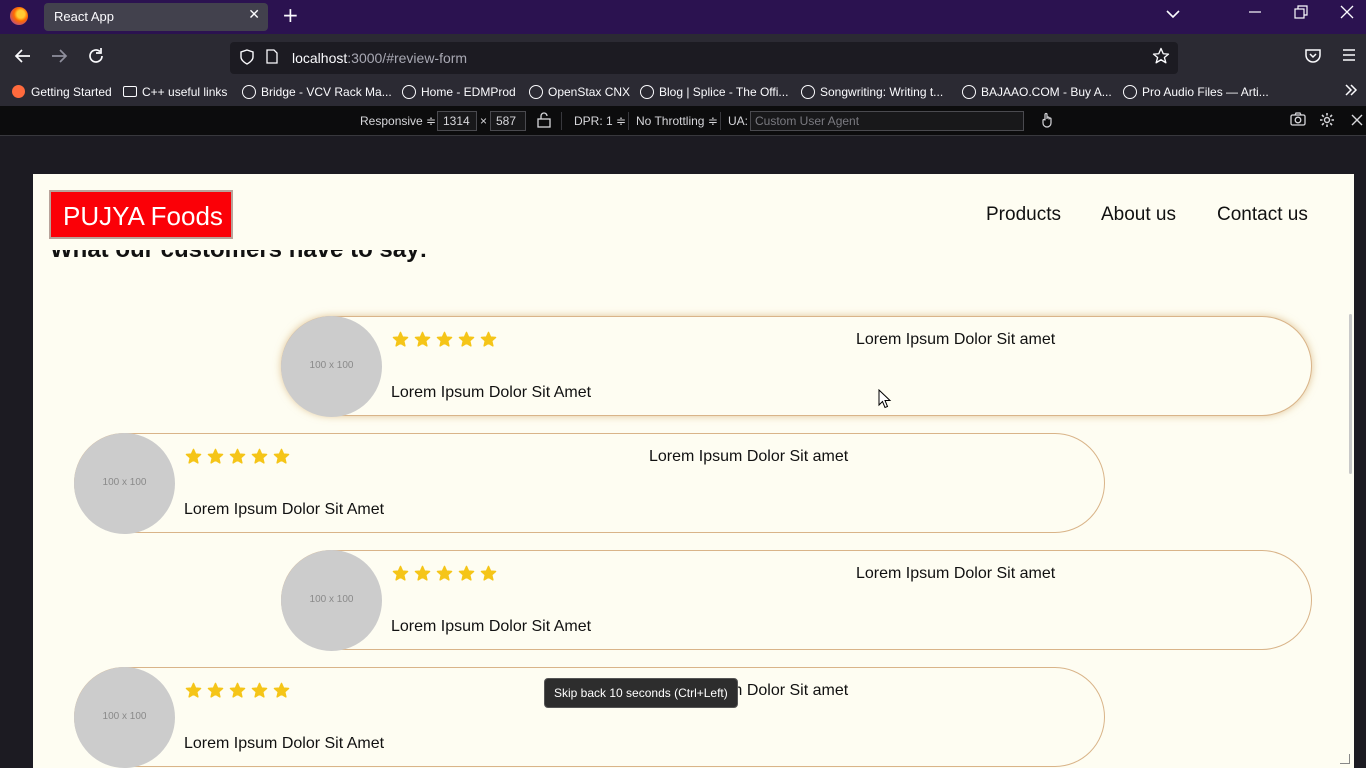 The image size is (1366, 768). What do you see at coordinates (23, 58) in the screenshot?
I see `back-icon` at bounding box center [23, 58].